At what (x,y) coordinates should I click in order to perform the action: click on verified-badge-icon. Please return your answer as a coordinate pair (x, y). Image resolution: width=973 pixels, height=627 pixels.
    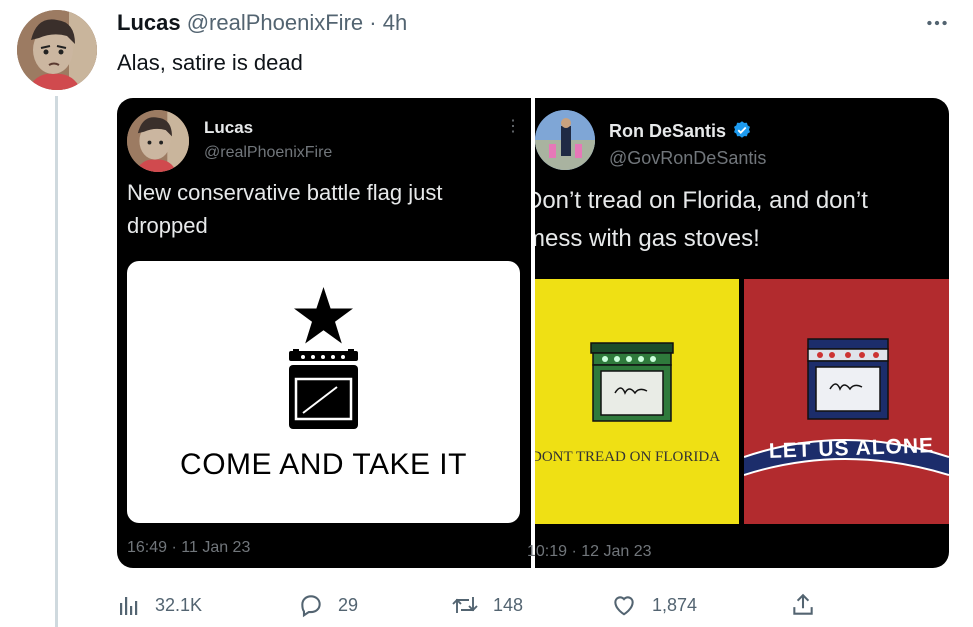
    Looking at the image, I should click on (742, 129).